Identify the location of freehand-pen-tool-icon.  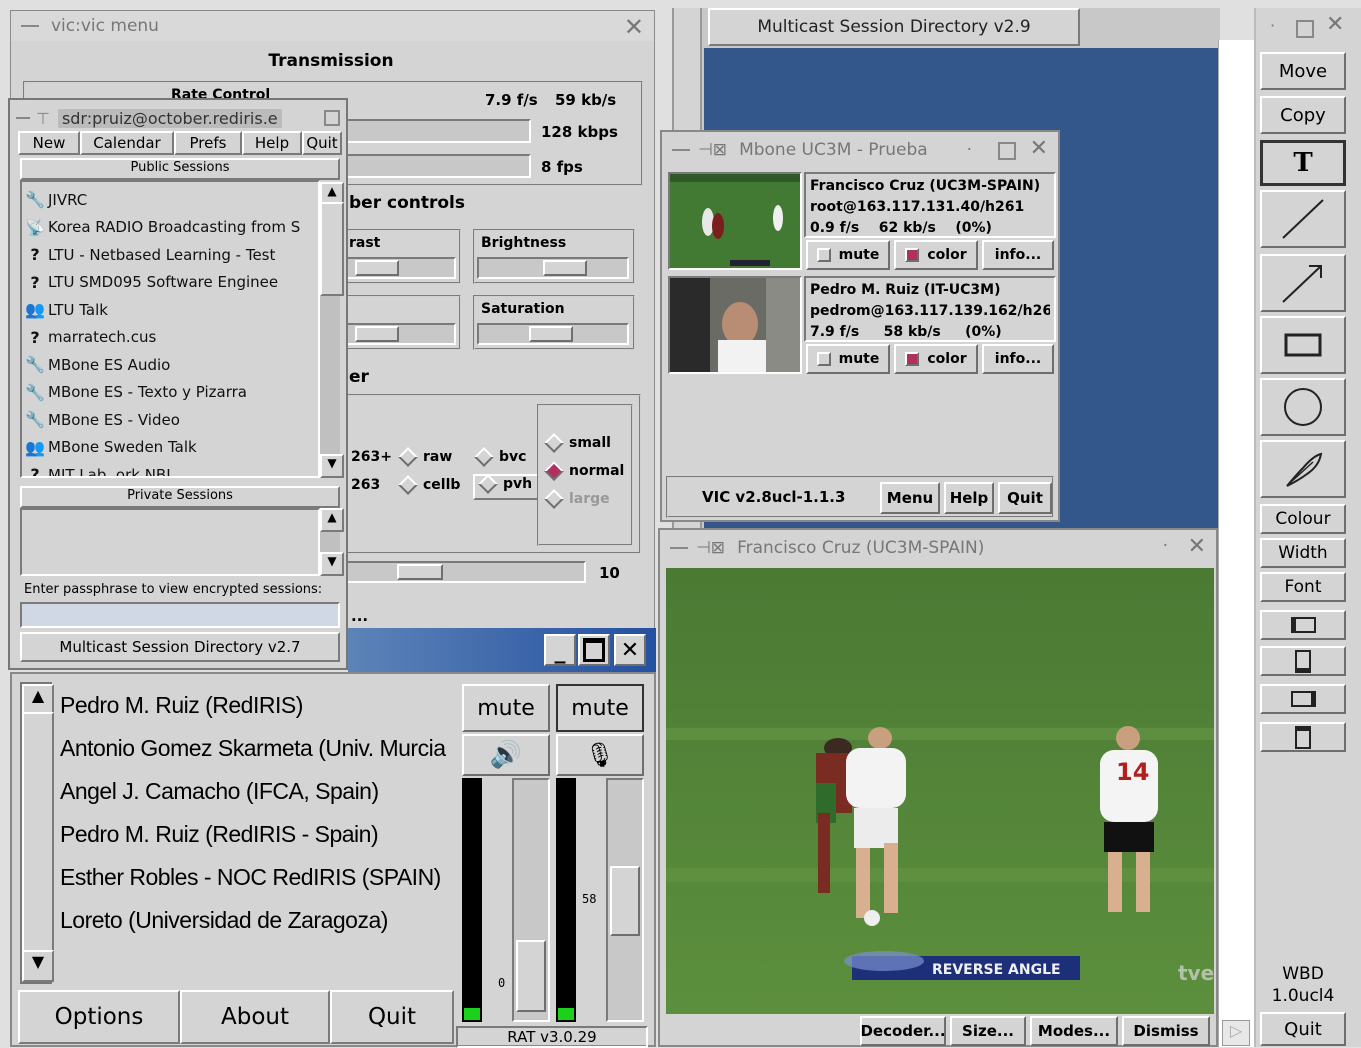
(1303, 469).